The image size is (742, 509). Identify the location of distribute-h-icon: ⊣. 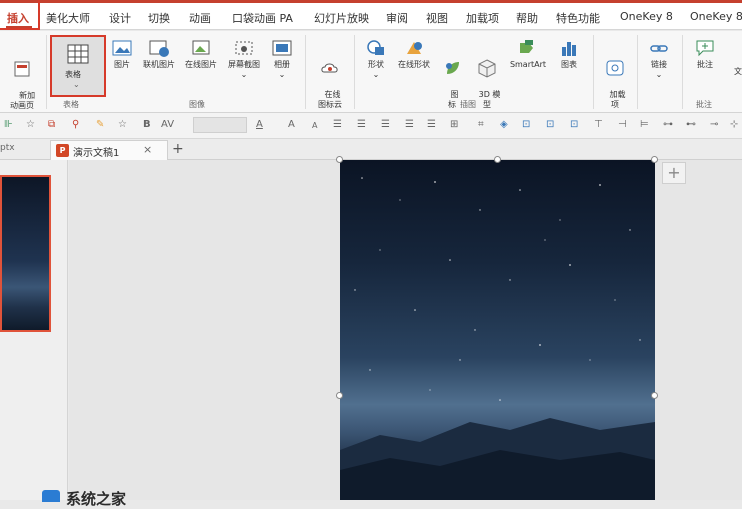
(622, 124).